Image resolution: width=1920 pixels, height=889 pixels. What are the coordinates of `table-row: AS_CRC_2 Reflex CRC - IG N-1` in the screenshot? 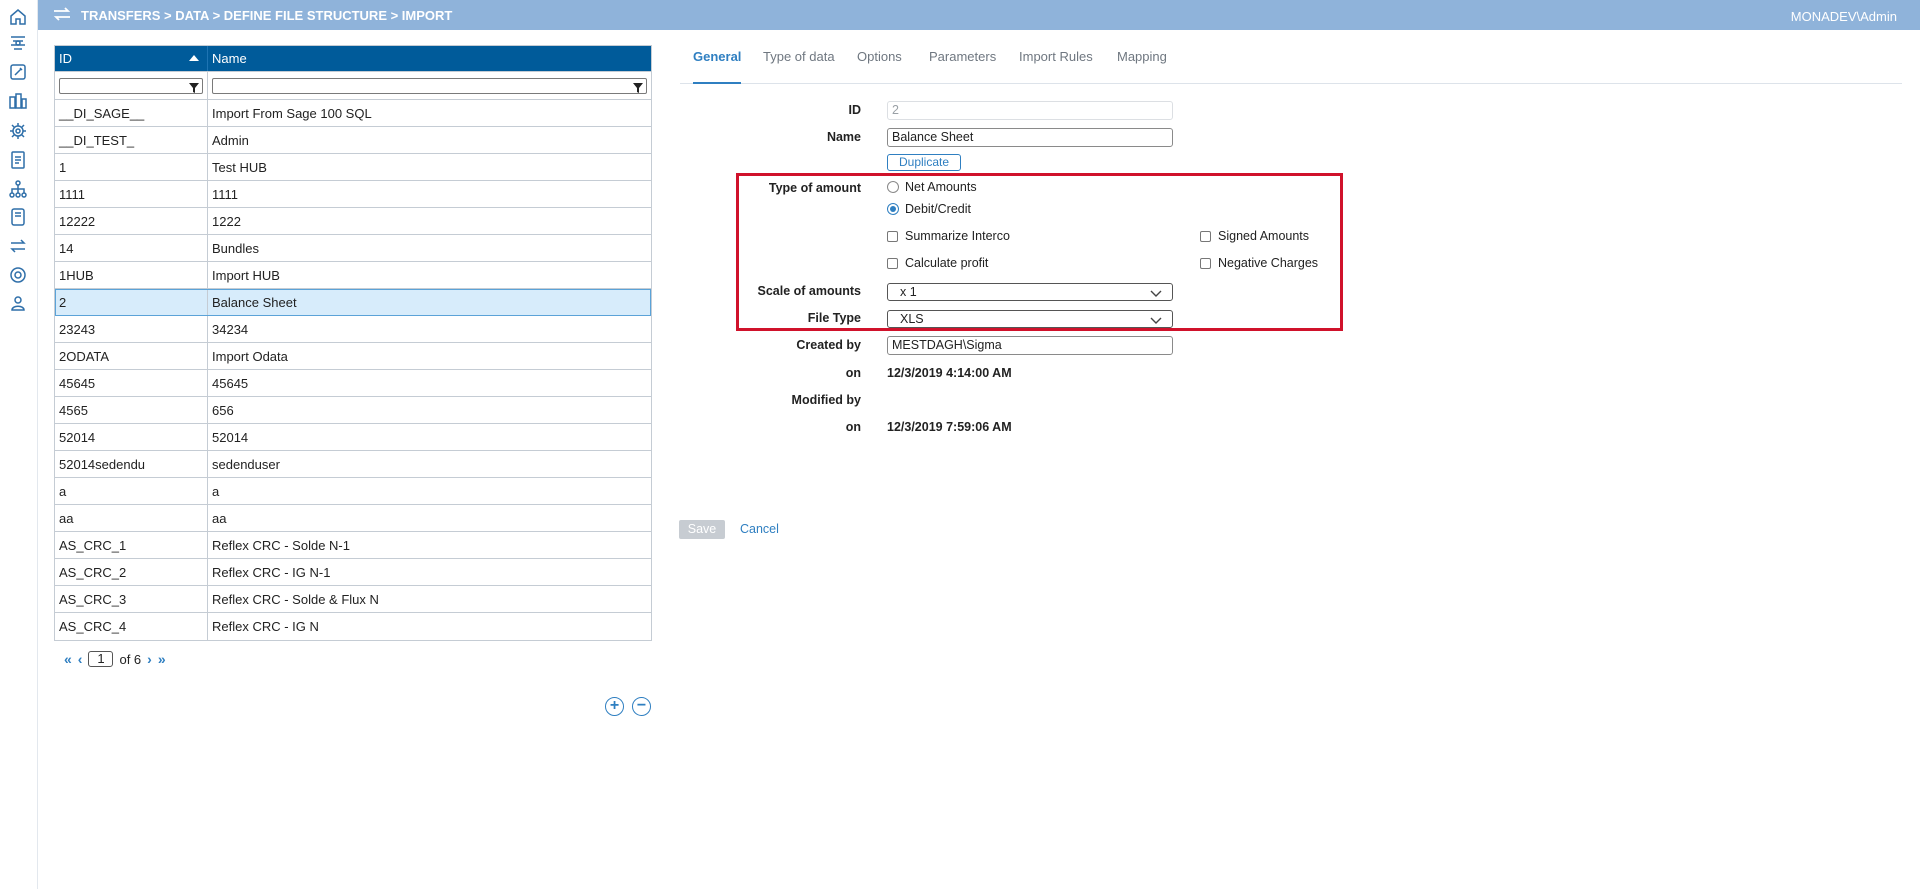 It's located at (353, 572).